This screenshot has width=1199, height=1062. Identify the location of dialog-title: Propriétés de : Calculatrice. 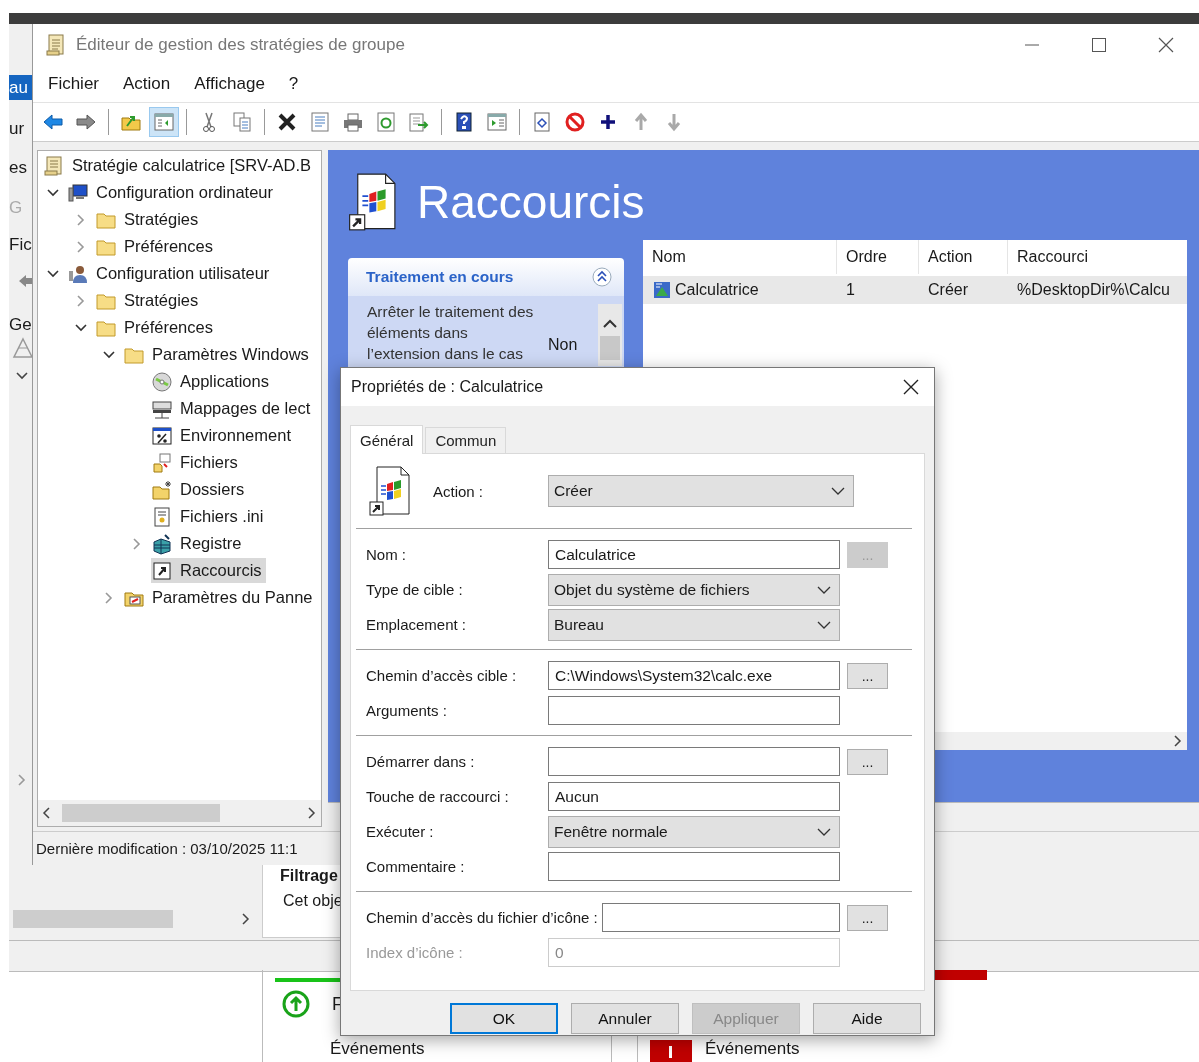
(447, 387).